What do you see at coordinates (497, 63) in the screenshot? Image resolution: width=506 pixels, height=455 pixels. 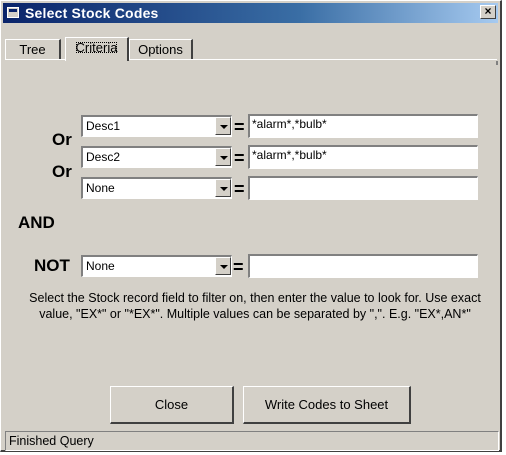 I see `panel-edge` at bounding box center [497, 63].